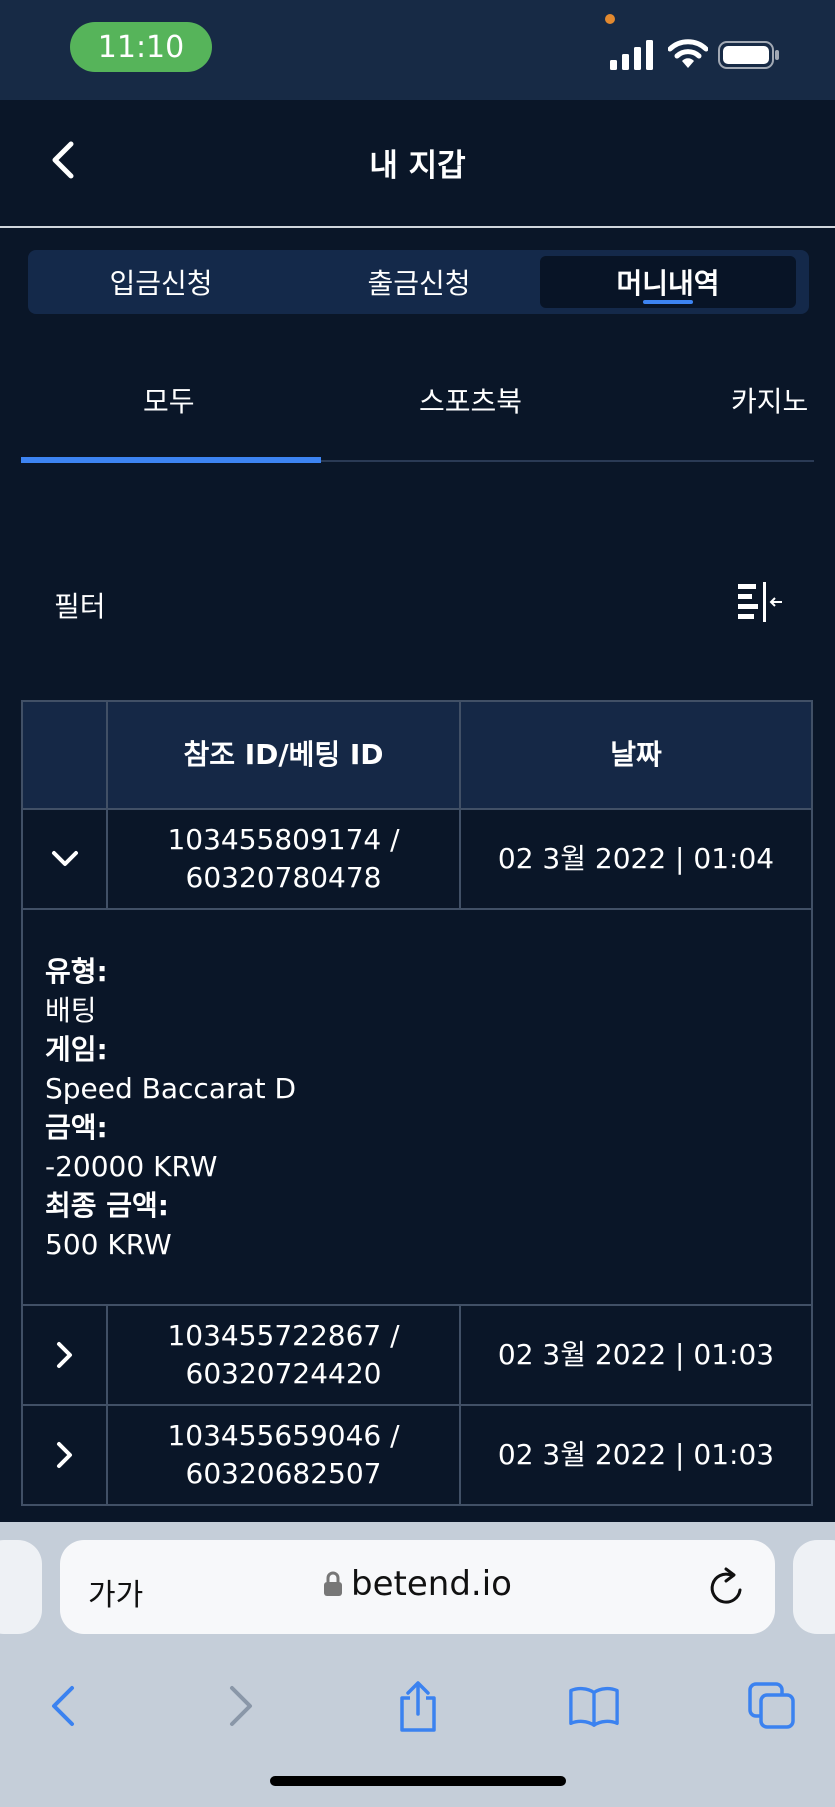 The width and height of the screenshot is (835, 1807). I want to click on address-bar: 가가 betend.io, so click(417, 1587).